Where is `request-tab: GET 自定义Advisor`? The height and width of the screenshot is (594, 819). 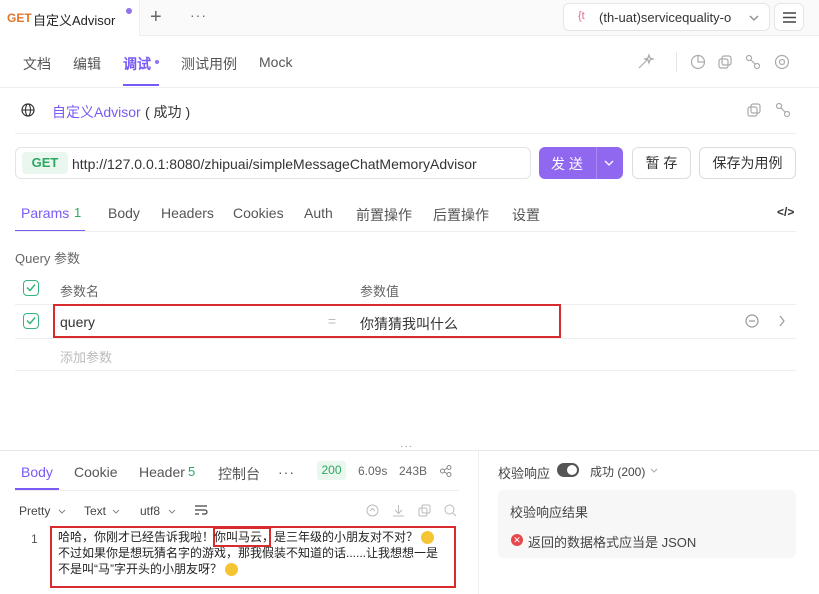 request-tab: GET 自定义Advisor is located at coordinates (70, 18).